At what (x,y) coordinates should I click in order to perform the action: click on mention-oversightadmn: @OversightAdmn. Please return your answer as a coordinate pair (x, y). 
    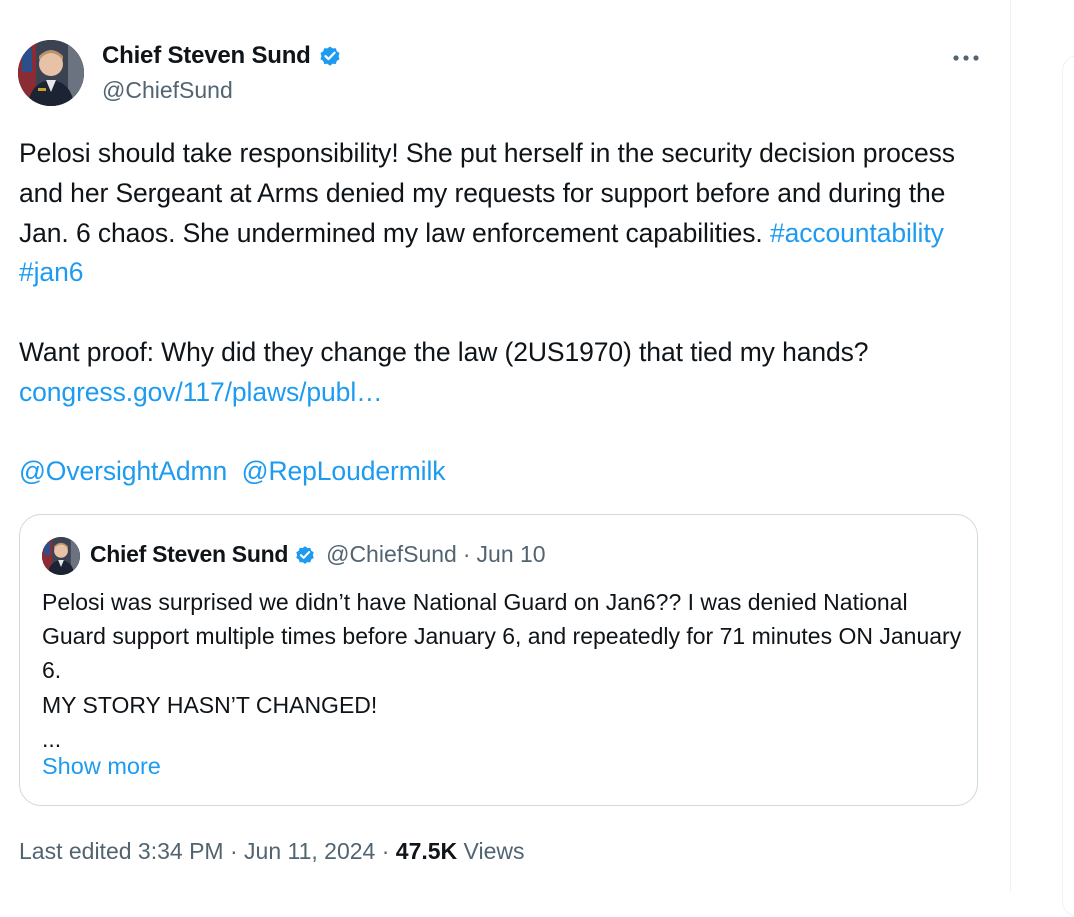
    Looking at the image, I should click on (123, 471).